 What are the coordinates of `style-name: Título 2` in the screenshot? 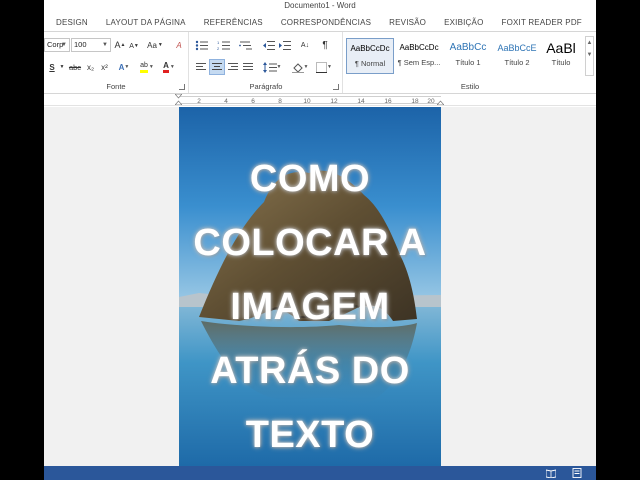 It's located at (517, 62).